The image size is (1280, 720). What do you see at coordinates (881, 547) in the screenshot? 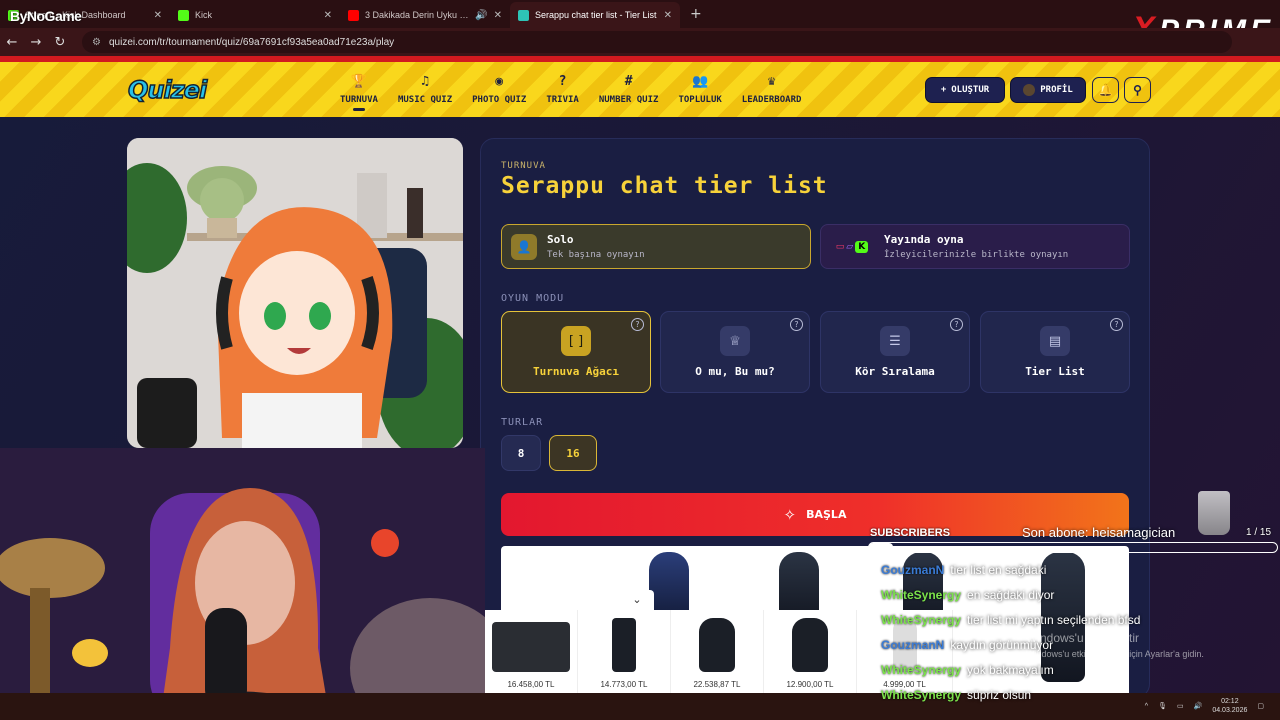
I see `subscriber-goal-fill` at bounding box center [881, 547].